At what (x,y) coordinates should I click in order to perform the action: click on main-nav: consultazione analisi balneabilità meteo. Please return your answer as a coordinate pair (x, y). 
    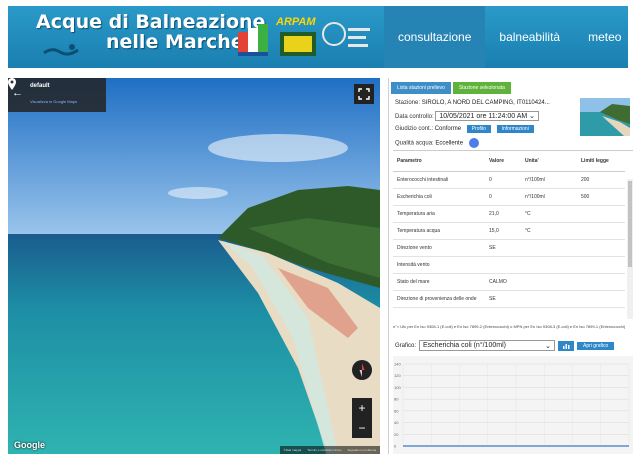
    Looking at the image, I should click on (509, 56).